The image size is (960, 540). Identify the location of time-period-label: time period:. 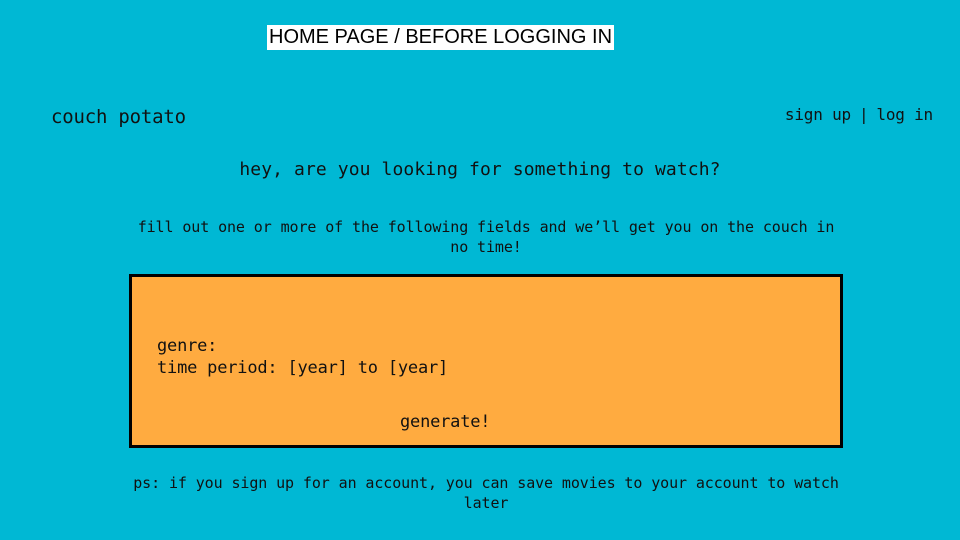
(217, 368).